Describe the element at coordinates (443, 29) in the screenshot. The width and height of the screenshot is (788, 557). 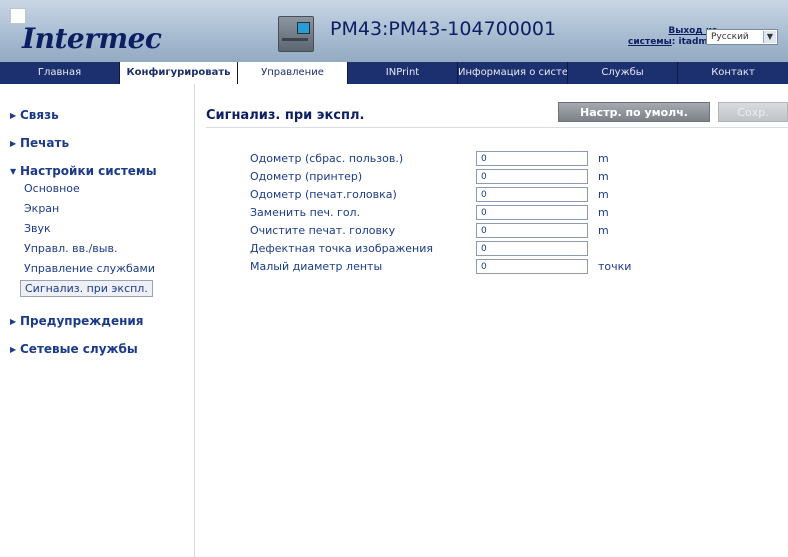
I see `device-title: PM43:PM43-104700001` at that location.